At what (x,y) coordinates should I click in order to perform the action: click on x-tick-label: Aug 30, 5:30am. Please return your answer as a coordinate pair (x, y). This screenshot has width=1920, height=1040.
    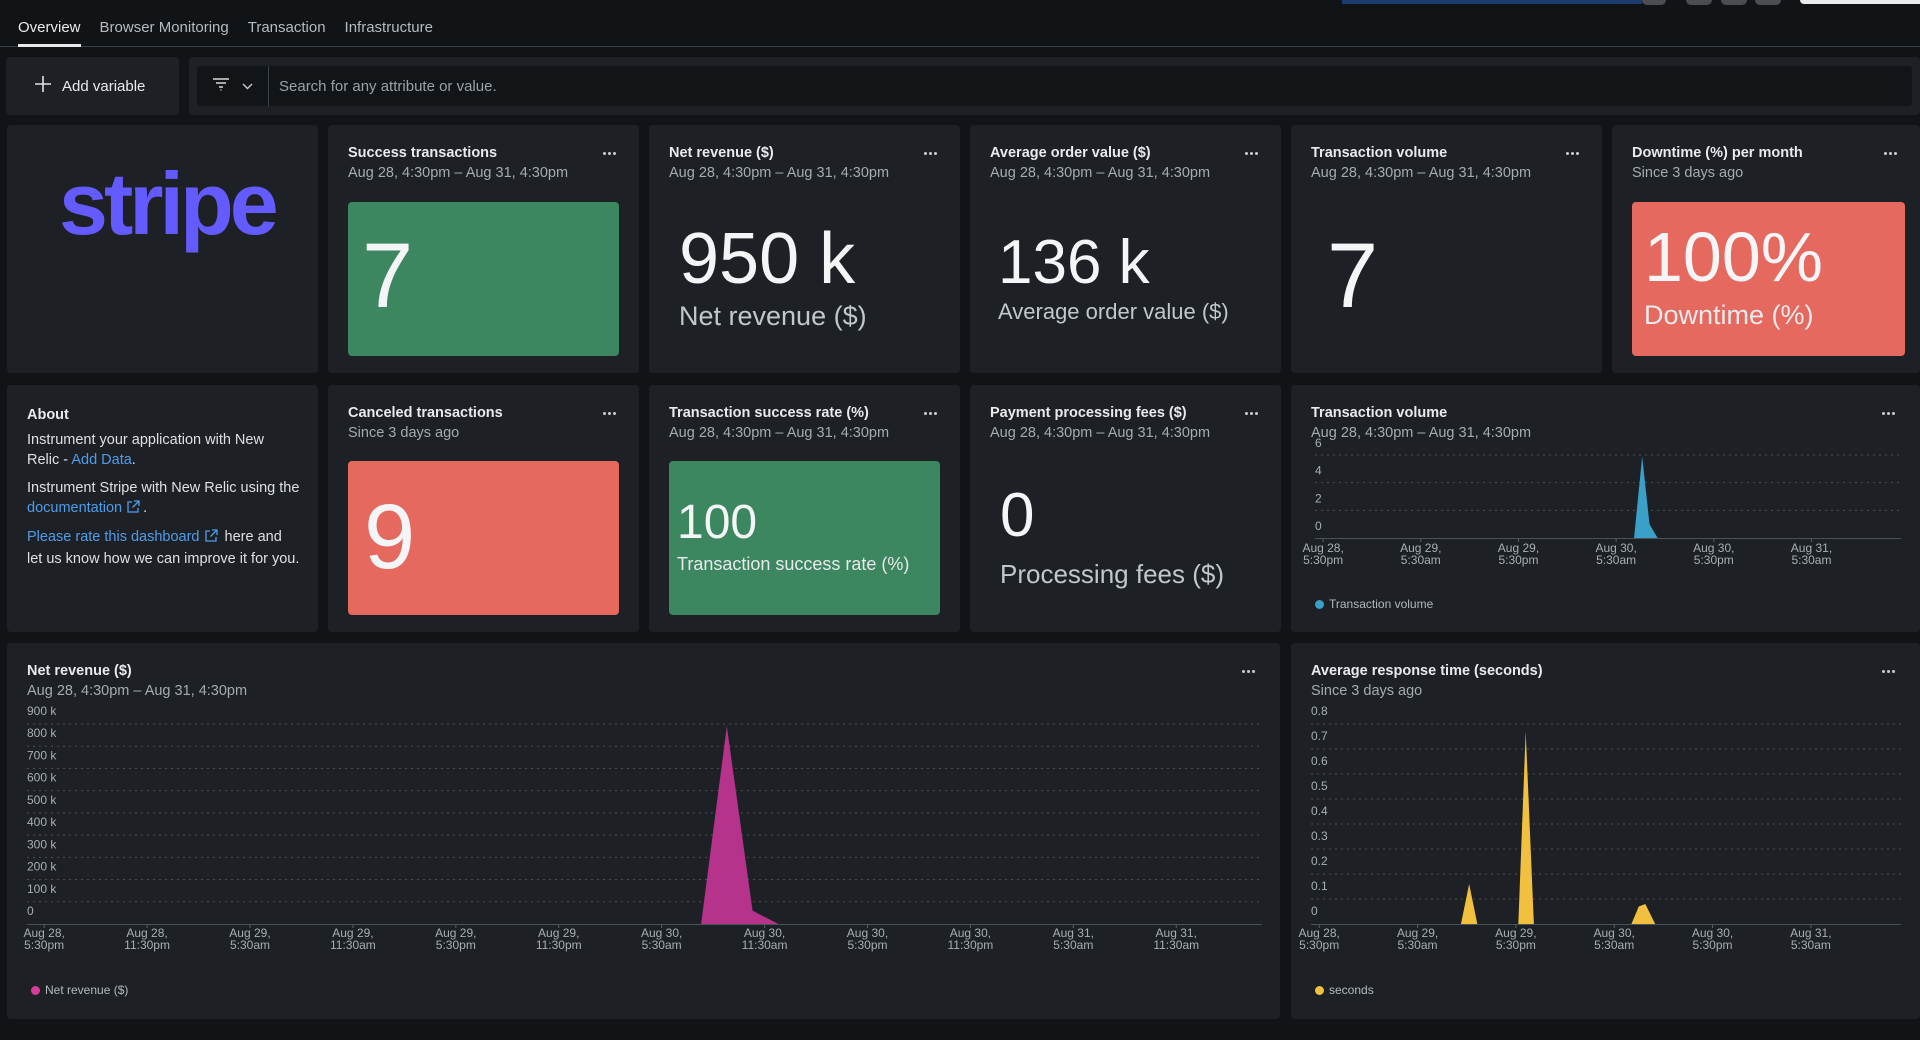
    Looking at the image, I should click on (1615, 554).